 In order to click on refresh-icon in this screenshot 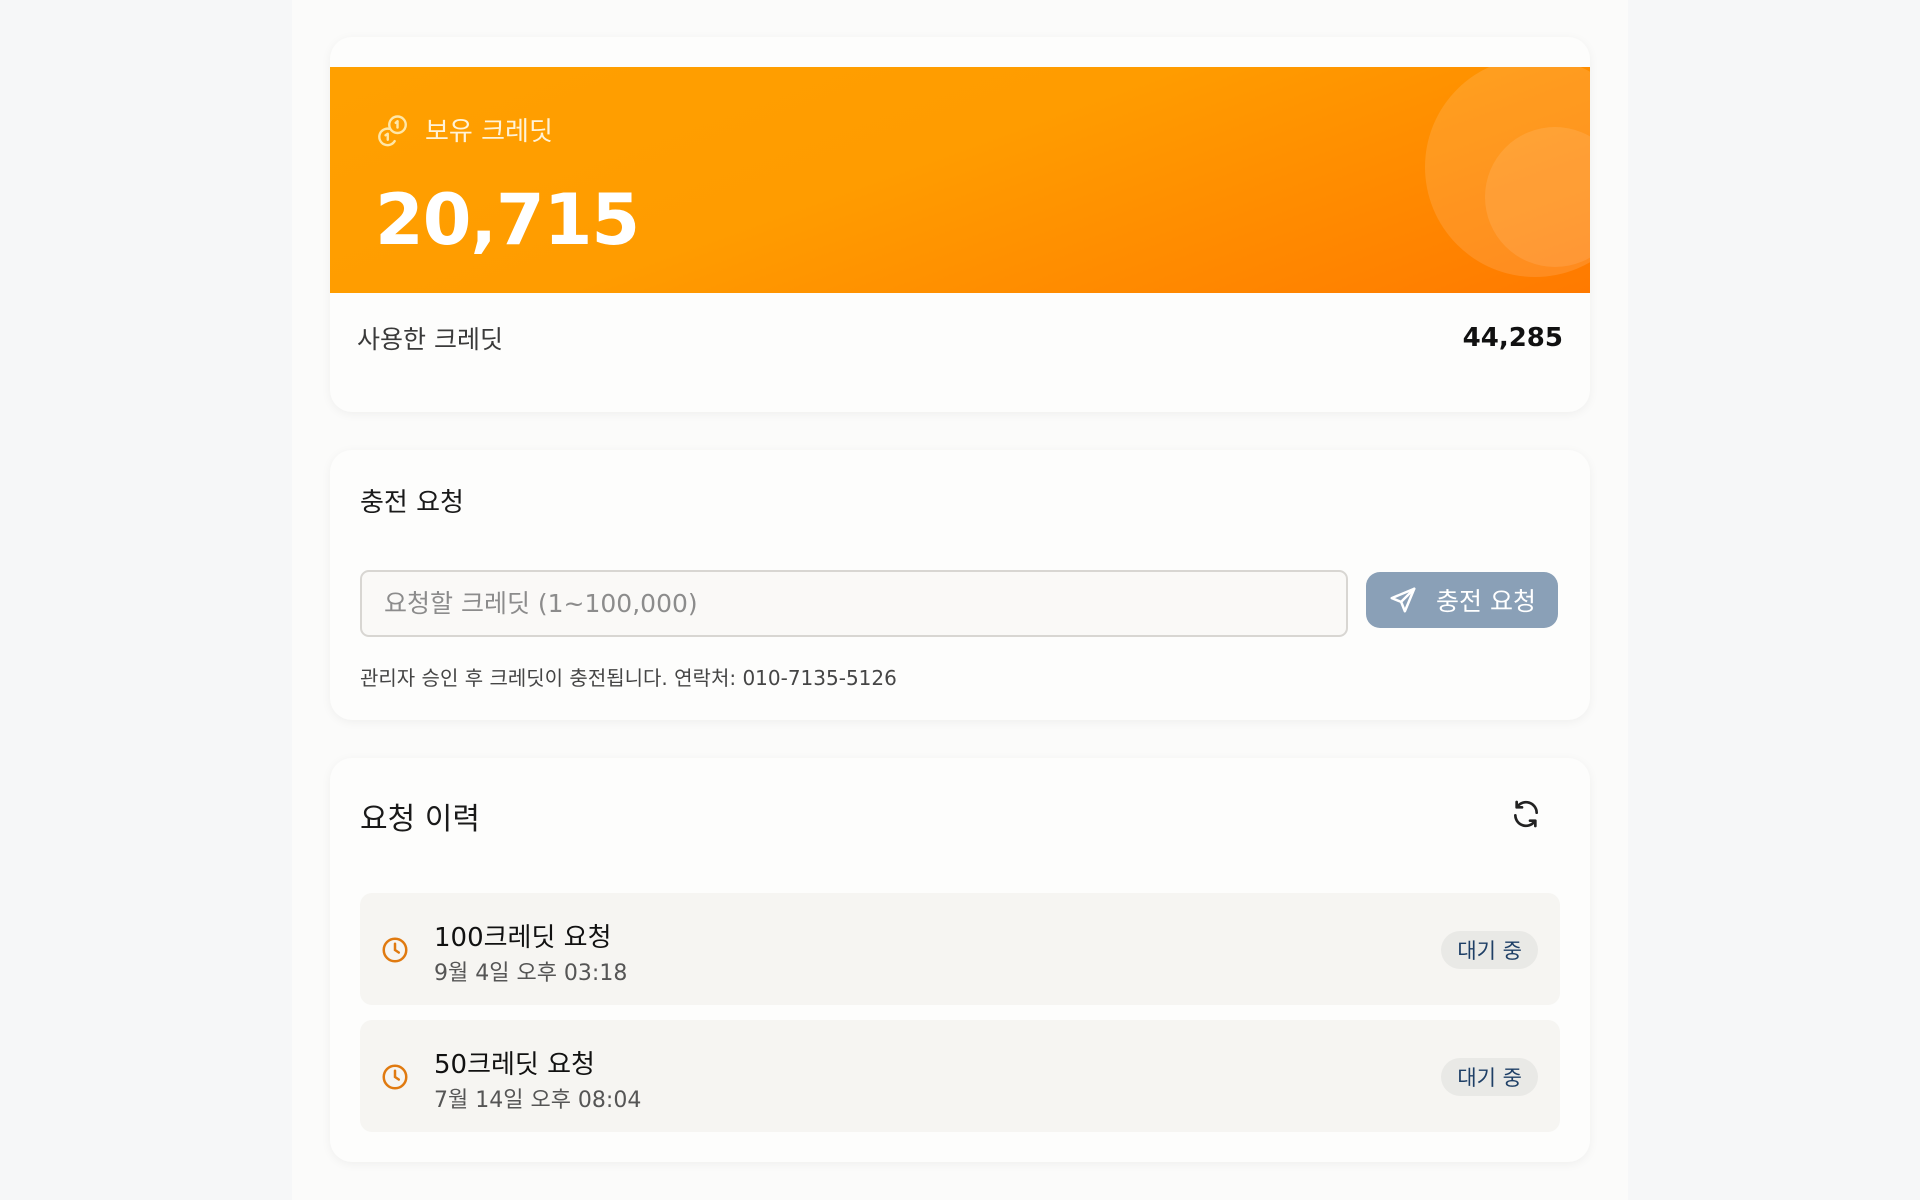, I will do `click(1526, 814)`.